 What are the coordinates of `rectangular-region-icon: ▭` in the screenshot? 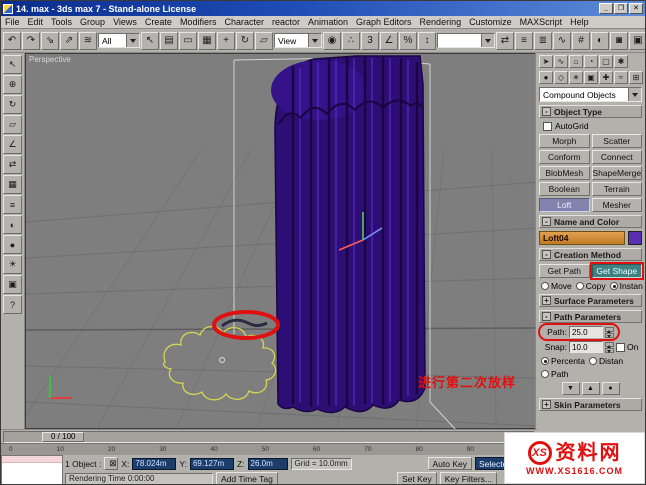 It's located at (188, 40).